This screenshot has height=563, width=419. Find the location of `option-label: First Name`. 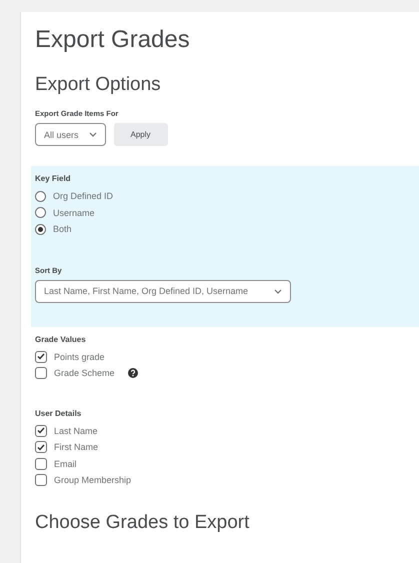

option-label: First Name is located at coordinates (76, 447).